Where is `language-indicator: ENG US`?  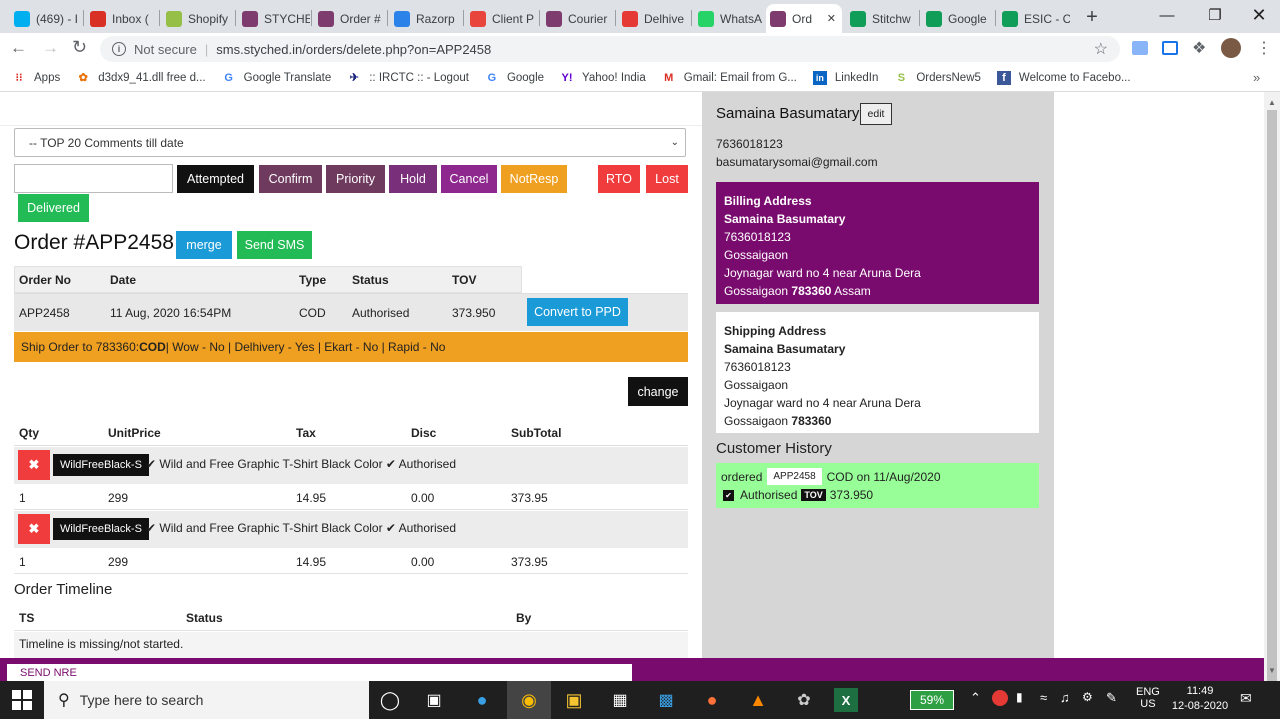 language-indicator: ENG US is located at coordinates (1148, 698).